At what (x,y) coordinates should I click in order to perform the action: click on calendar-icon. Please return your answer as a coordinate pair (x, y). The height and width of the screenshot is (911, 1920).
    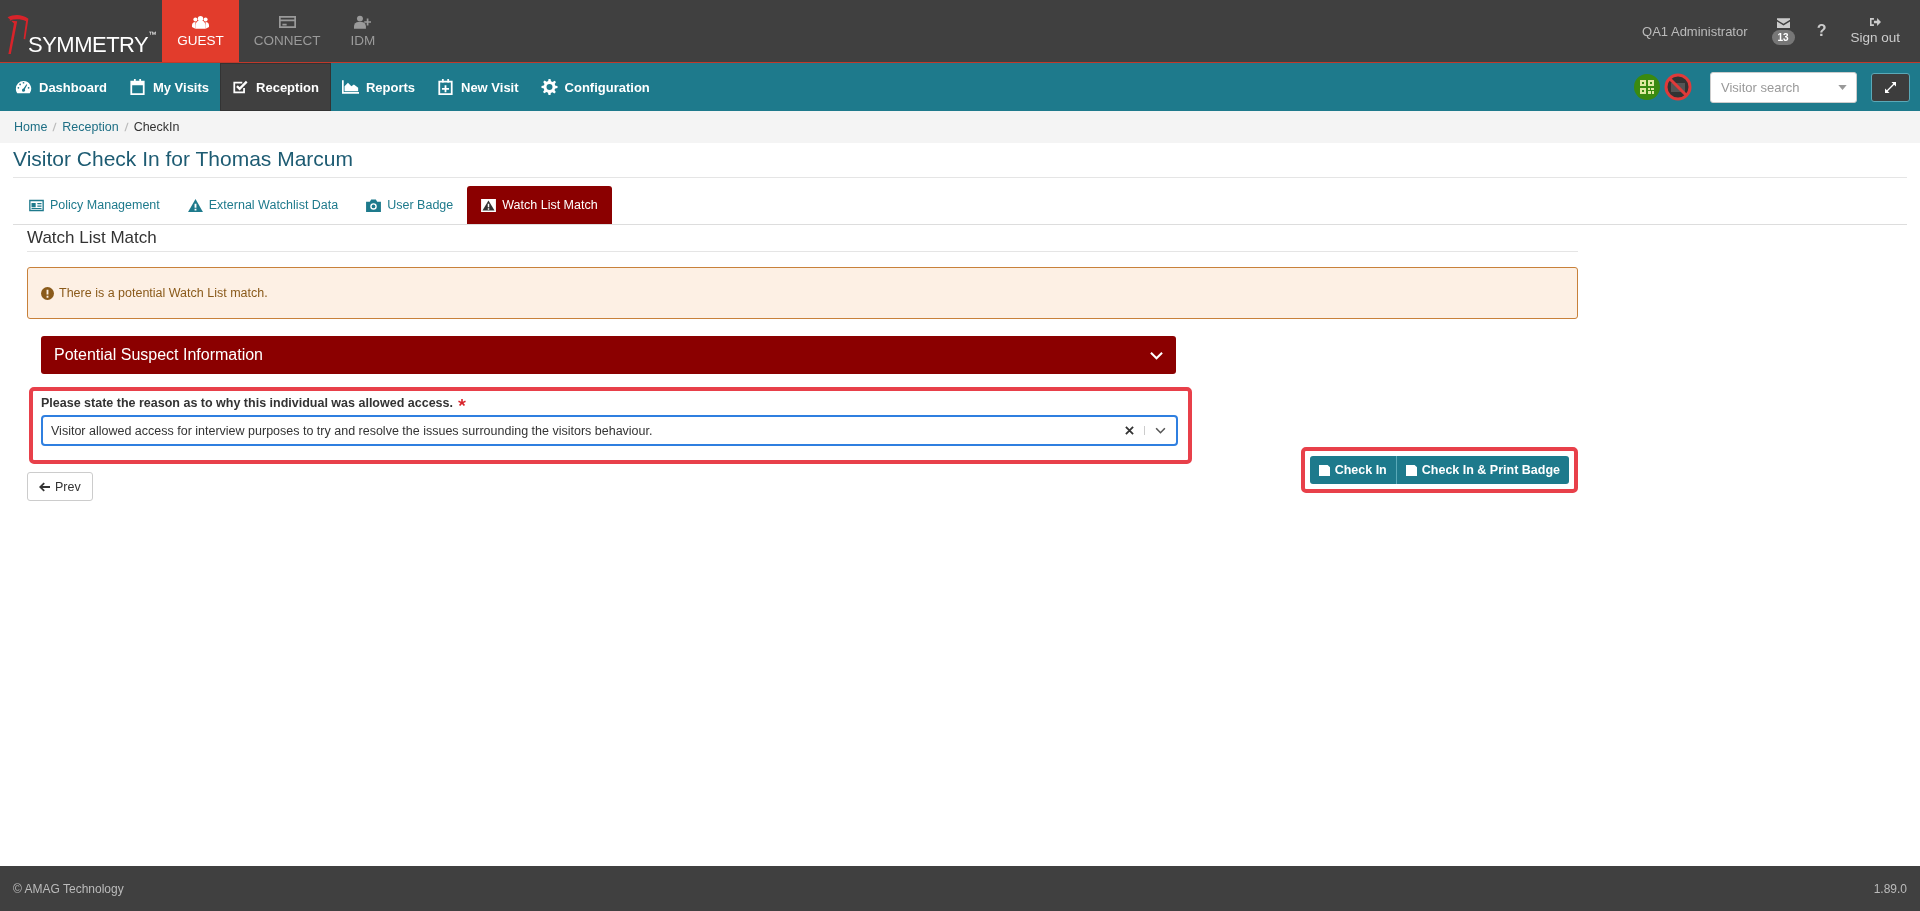
    Looking at the image, I should click on (137, 87).